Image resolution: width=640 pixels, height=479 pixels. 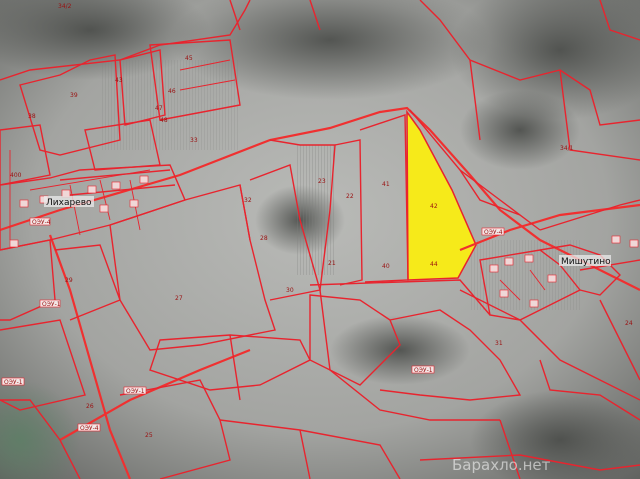 What do you see at coordinates (179, 298) in the screenshot?
I see `parcel-label: 27` at bounding box center [179, 298].